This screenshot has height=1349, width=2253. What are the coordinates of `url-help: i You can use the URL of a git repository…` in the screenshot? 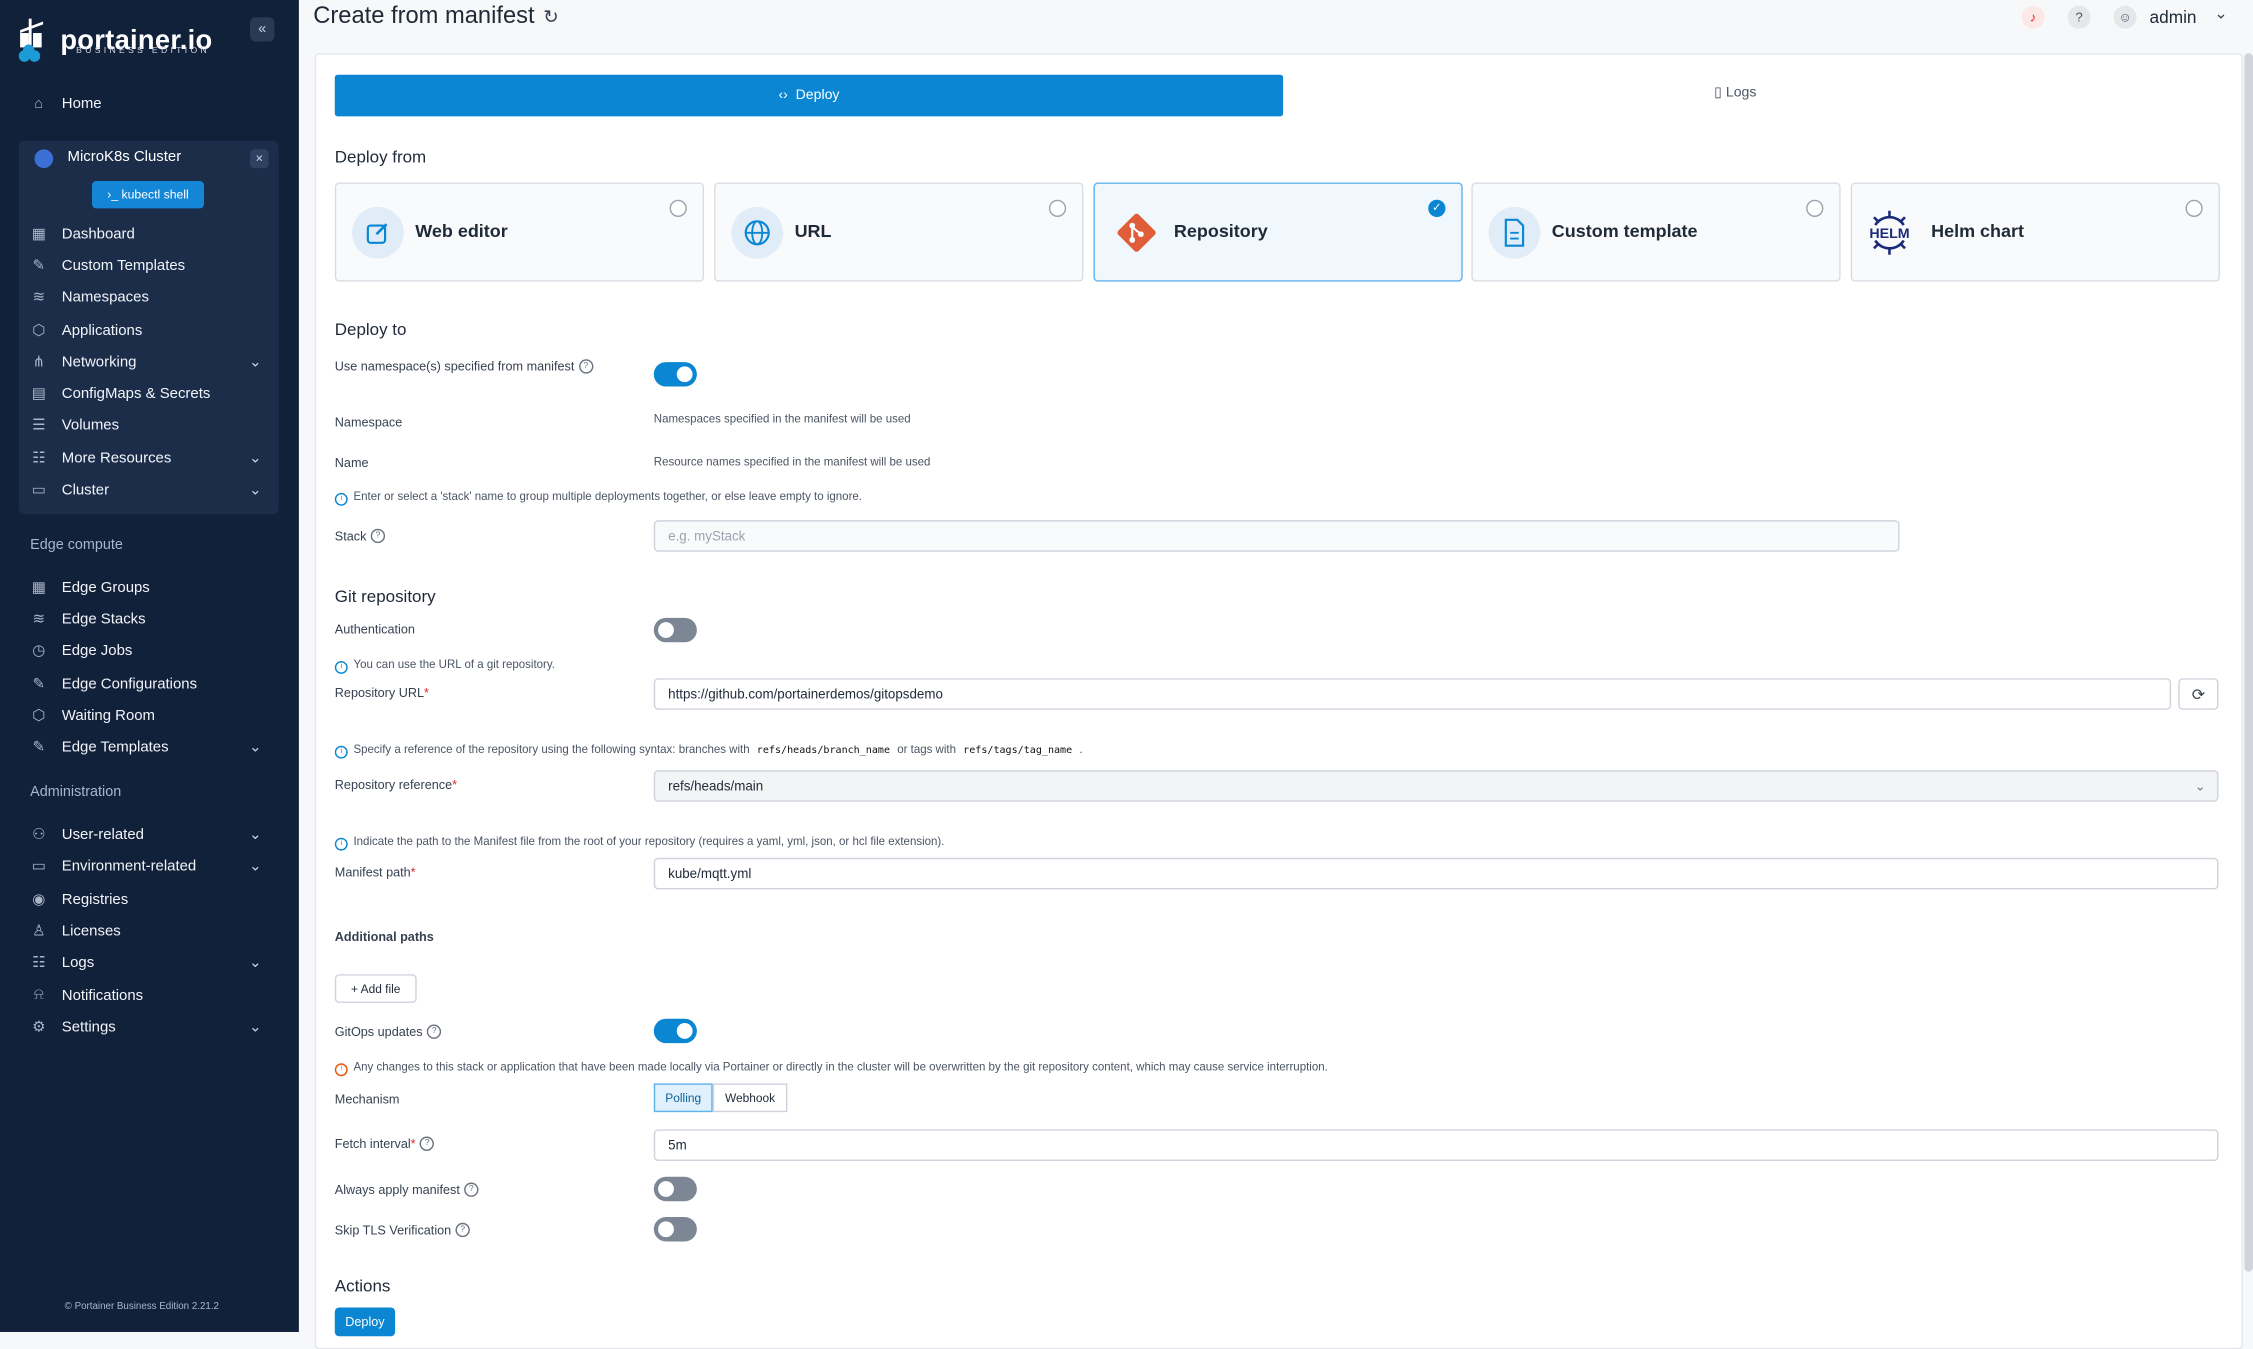 It's located at (444, 666).